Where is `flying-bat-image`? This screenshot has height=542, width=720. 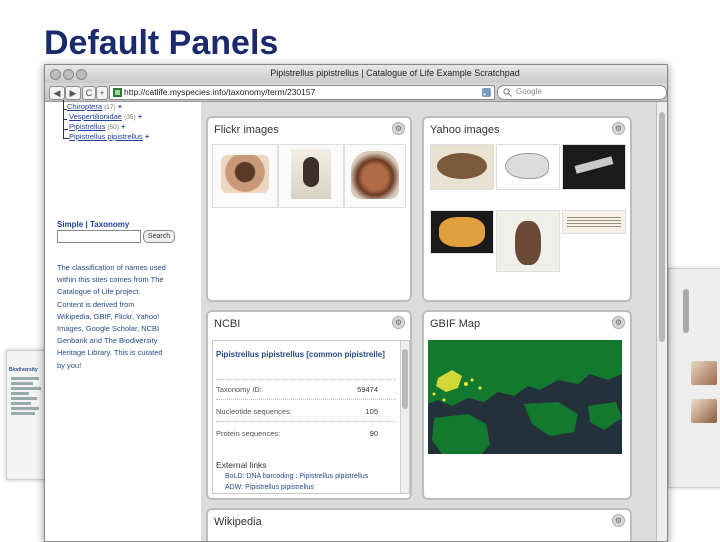
flying-bat-image is located at coordinates (594, 165).